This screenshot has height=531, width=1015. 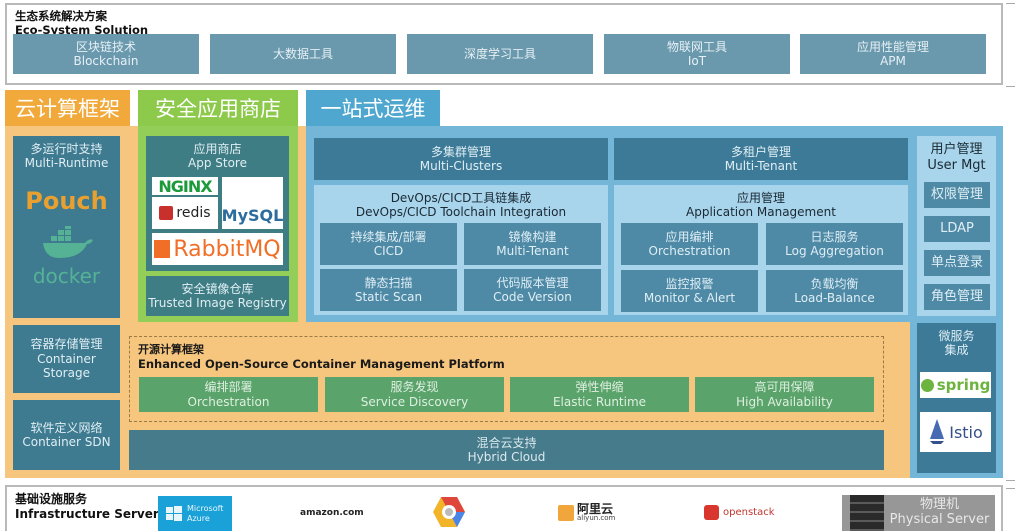 What do you see at coordinates (957, 229) in the screenshot?
I see `ldap-item: LDAP` at bounding box center [957, 229].